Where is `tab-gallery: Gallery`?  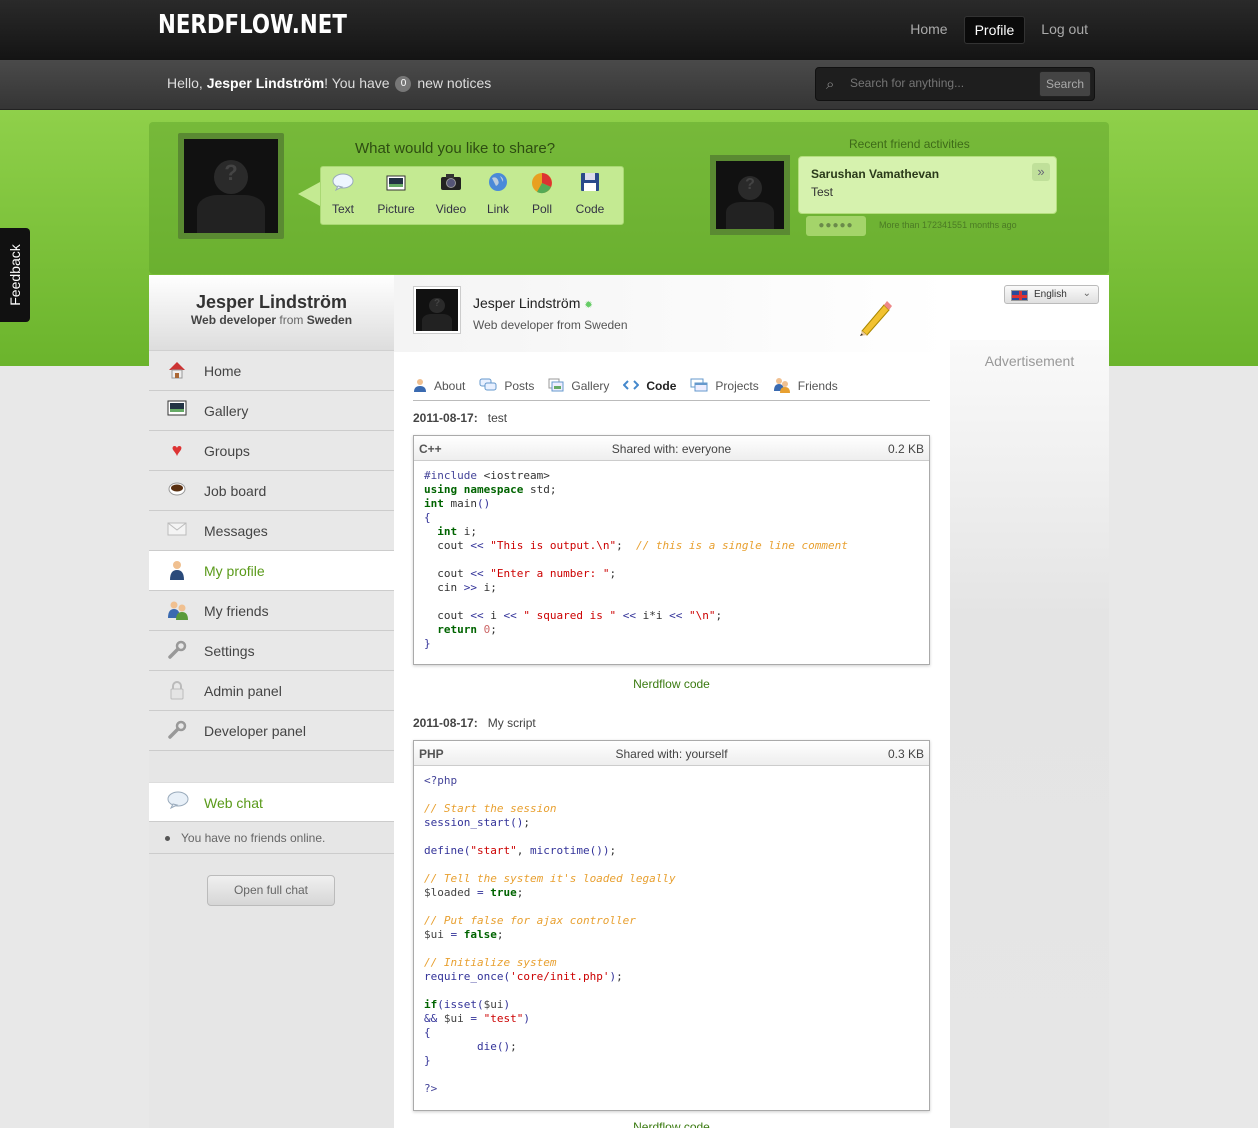
tab-gallery: Gallery is located at coordinates (578, 386).